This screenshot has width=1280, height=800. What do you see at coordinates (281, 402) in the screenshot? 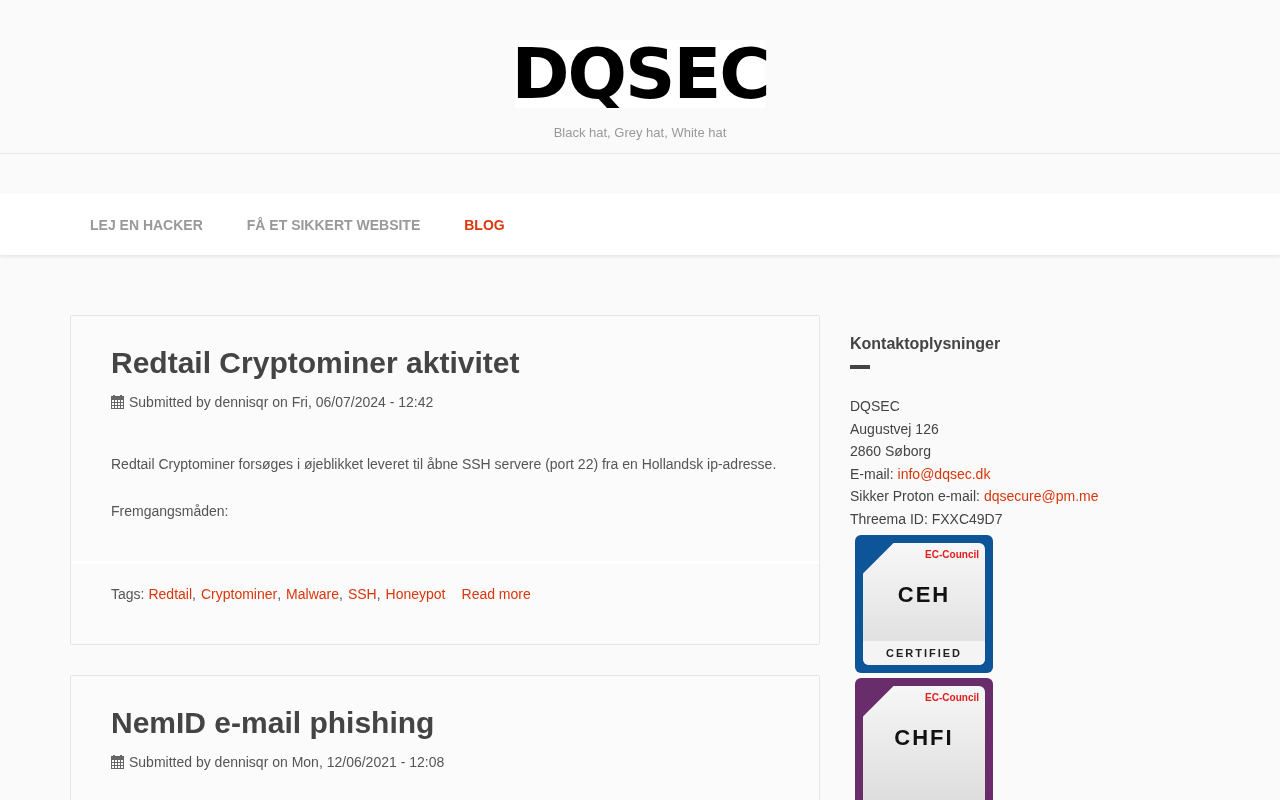
I see `submitted-info: Submitted by dennisqr on Fri, 06/07/2024 - 12:42` at bounding box center [281, 402].